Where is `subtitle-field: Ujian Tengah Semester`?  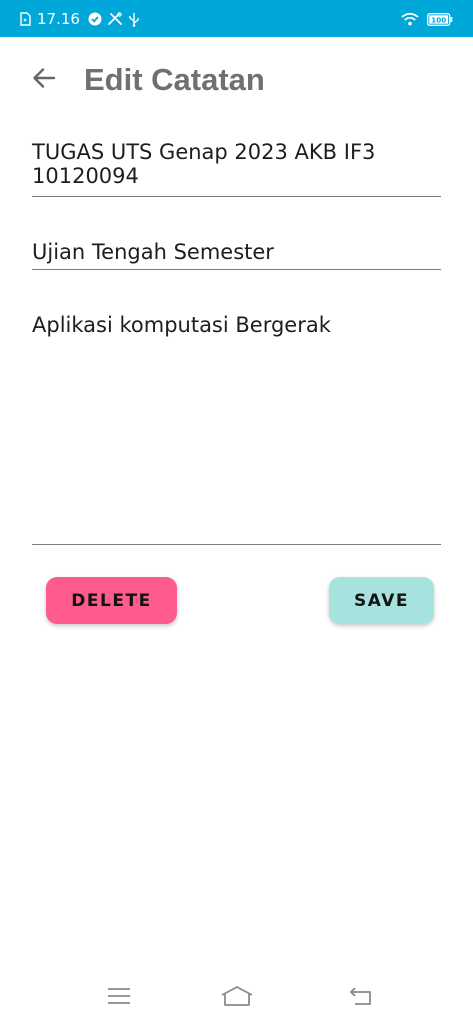
subtitle-field: Ujian Tengah Semester is located at coordinates (236, 255).